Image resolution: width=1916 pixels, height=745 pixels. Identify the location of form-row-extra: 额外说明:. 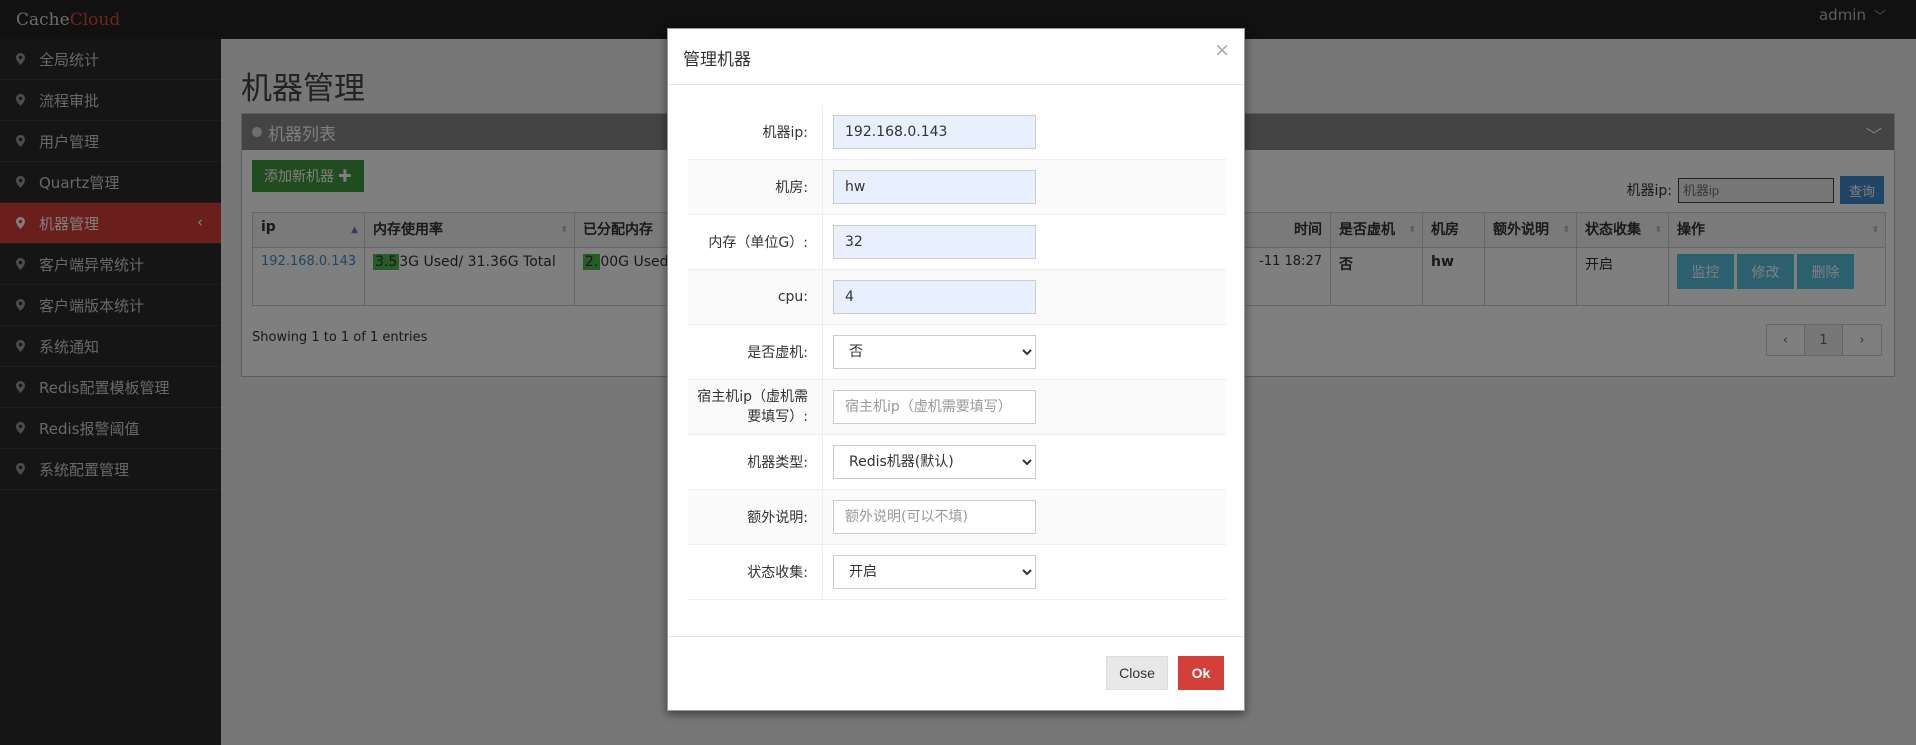
(957, 517).